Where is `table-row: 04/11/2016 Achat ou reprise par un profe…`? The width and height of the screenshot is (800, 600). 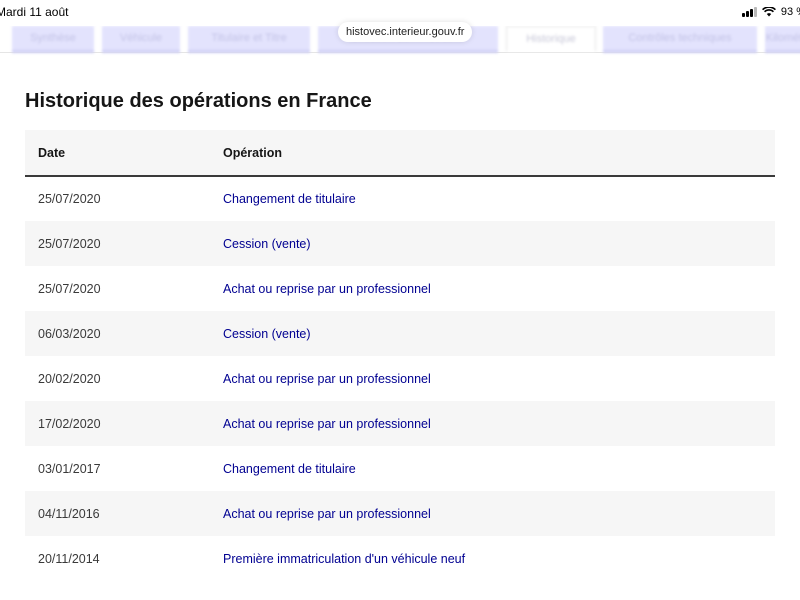 table-row: 04/11/2016 Achat ou reprise par un profe… is located at coordinates (400, 513).